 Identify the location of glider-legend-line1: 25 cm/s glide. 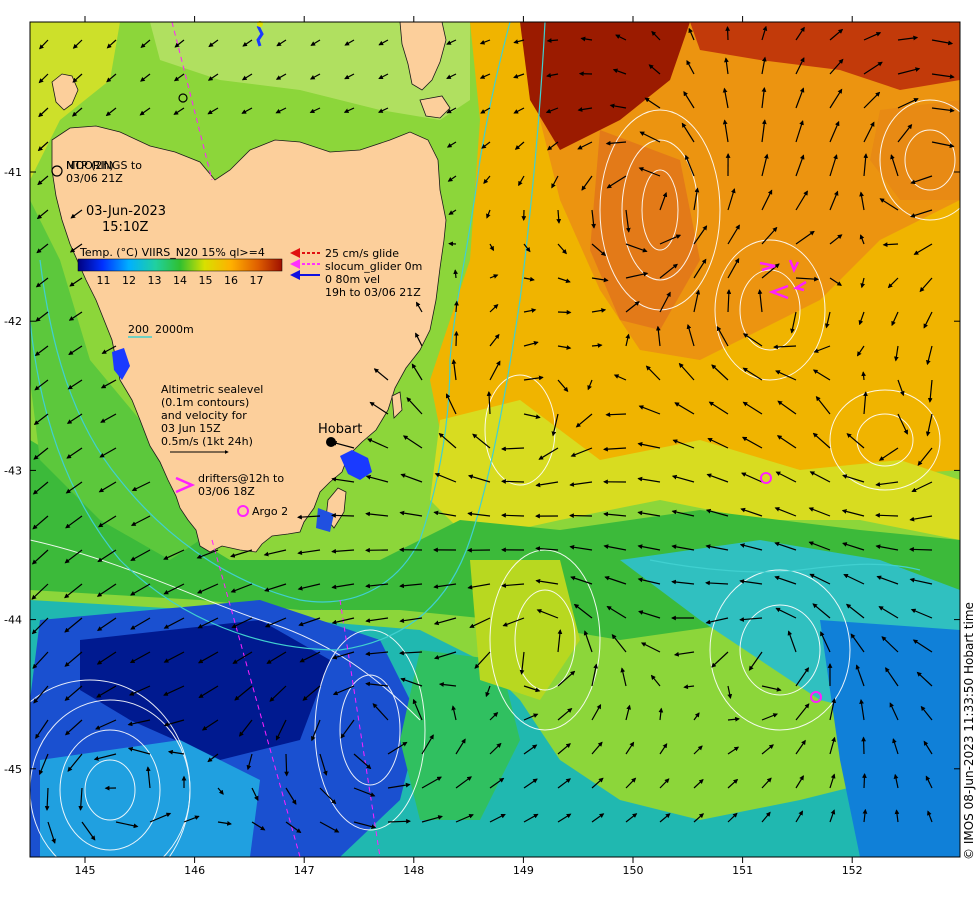
(362, 253).